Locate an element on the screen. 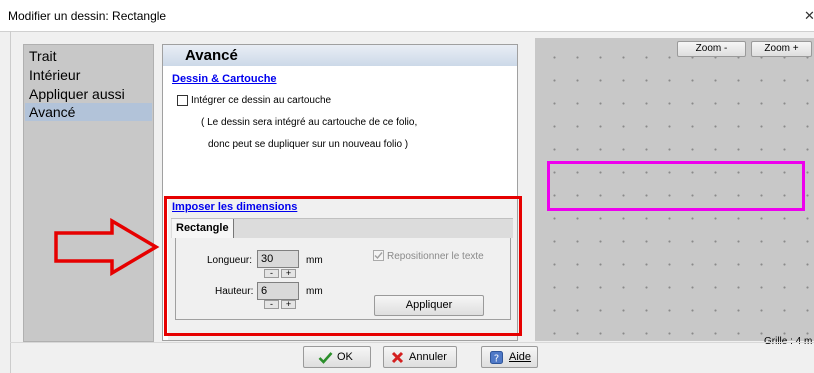 This screenshot has height=373, width=814. annotation-arrow-icon is located at coordinates (107, 247).